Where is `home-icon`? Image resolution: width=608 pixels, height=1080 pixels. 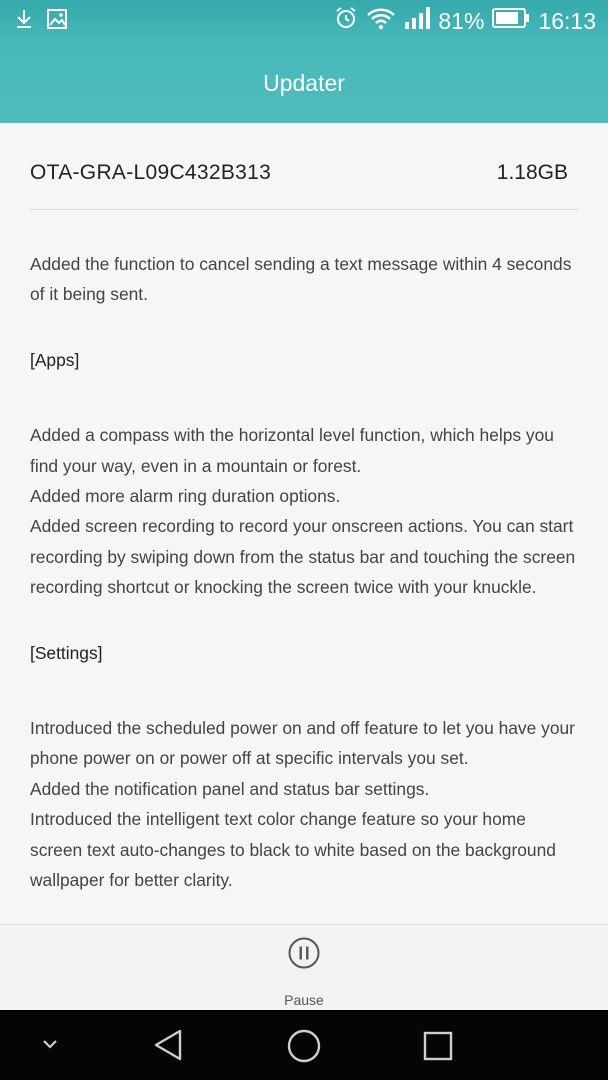
home-icon is located at coordinates (304, 1048).